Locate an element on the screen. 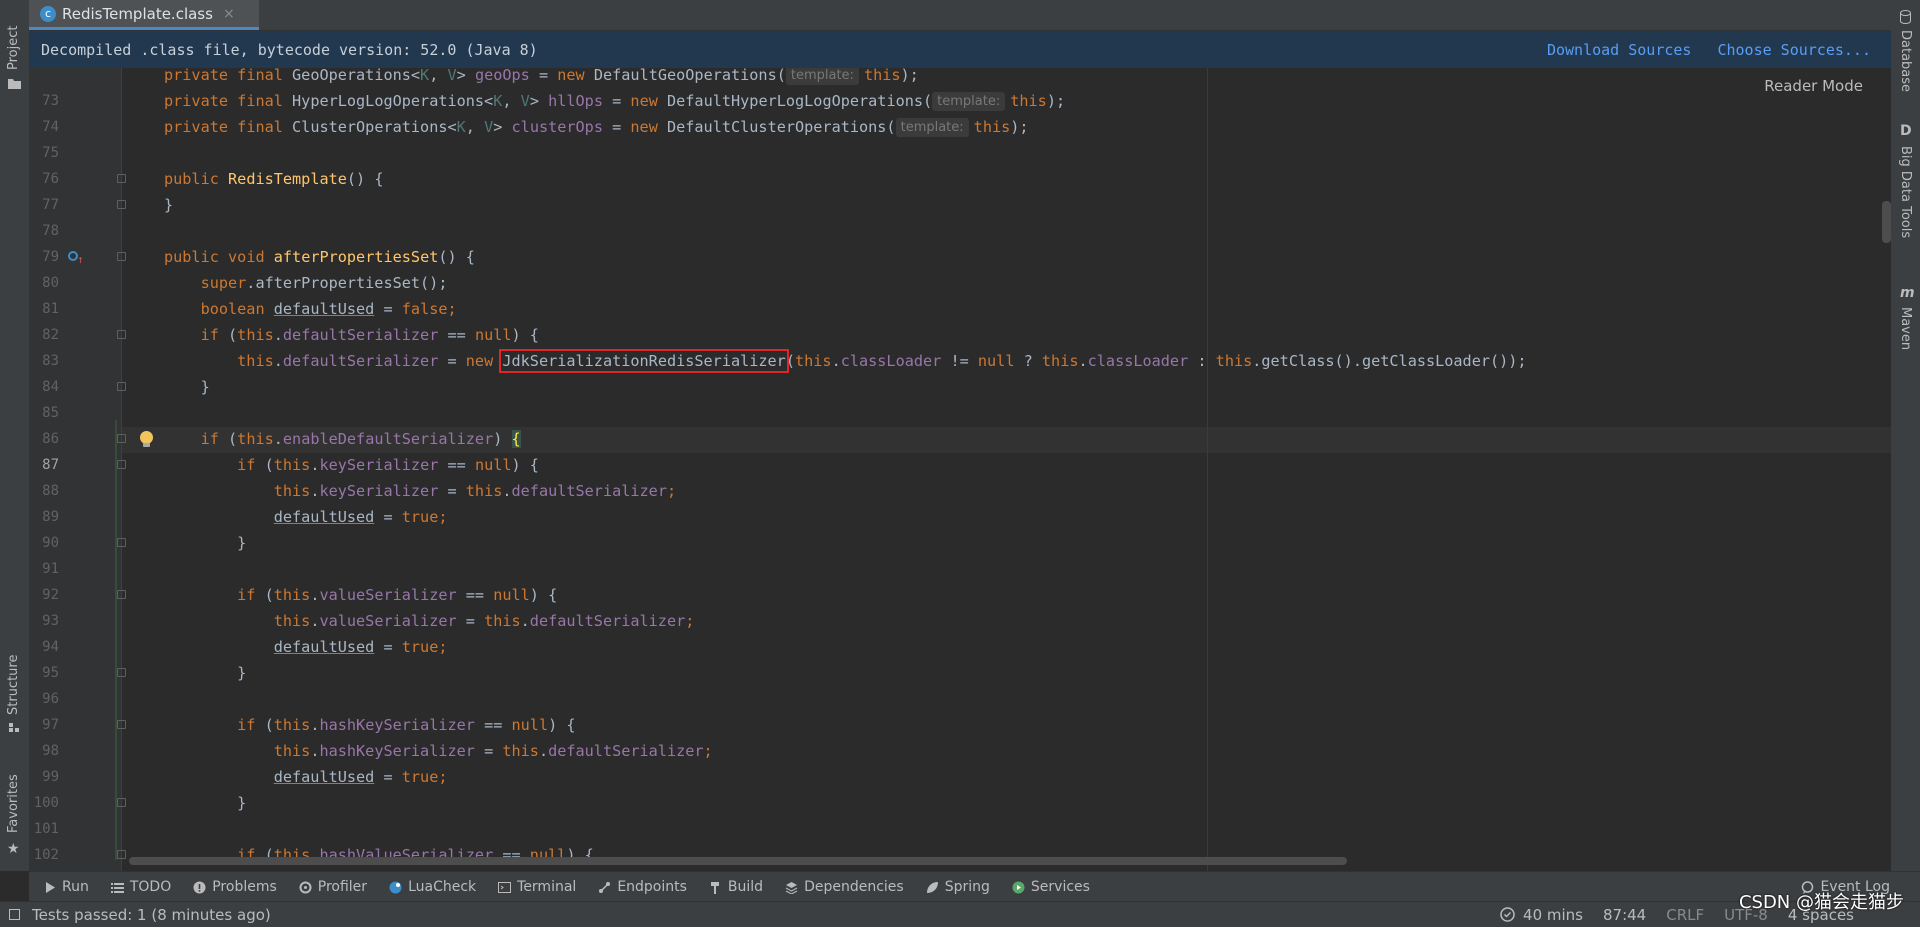 The image size is (1920, 927). dependencies-label: Dependencies is located at coordinates (854, 887).